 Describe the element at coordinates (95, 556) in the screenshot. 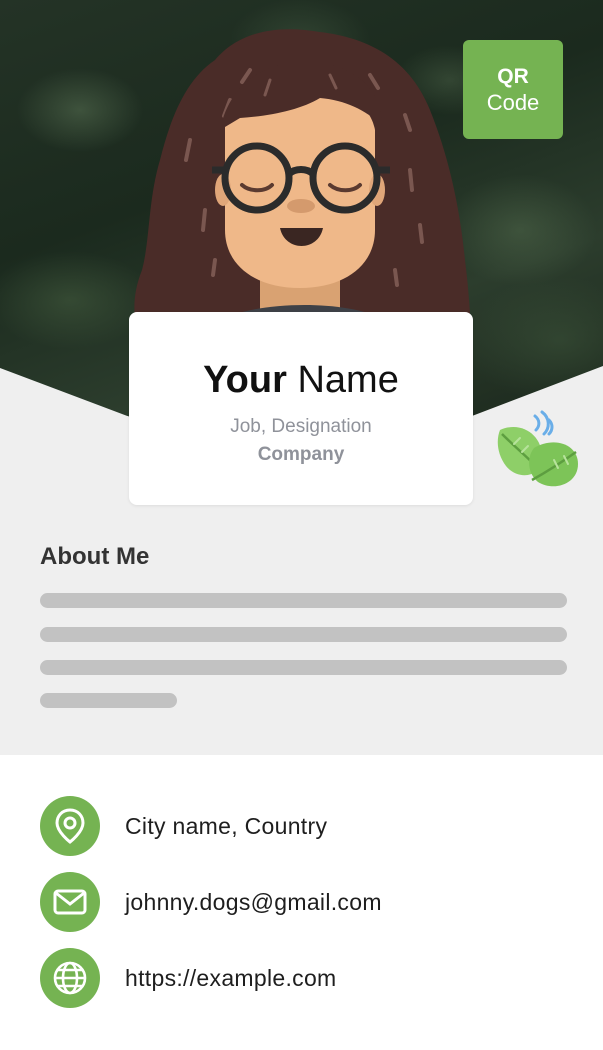

I see `about-me-heading: About Me` at that location.